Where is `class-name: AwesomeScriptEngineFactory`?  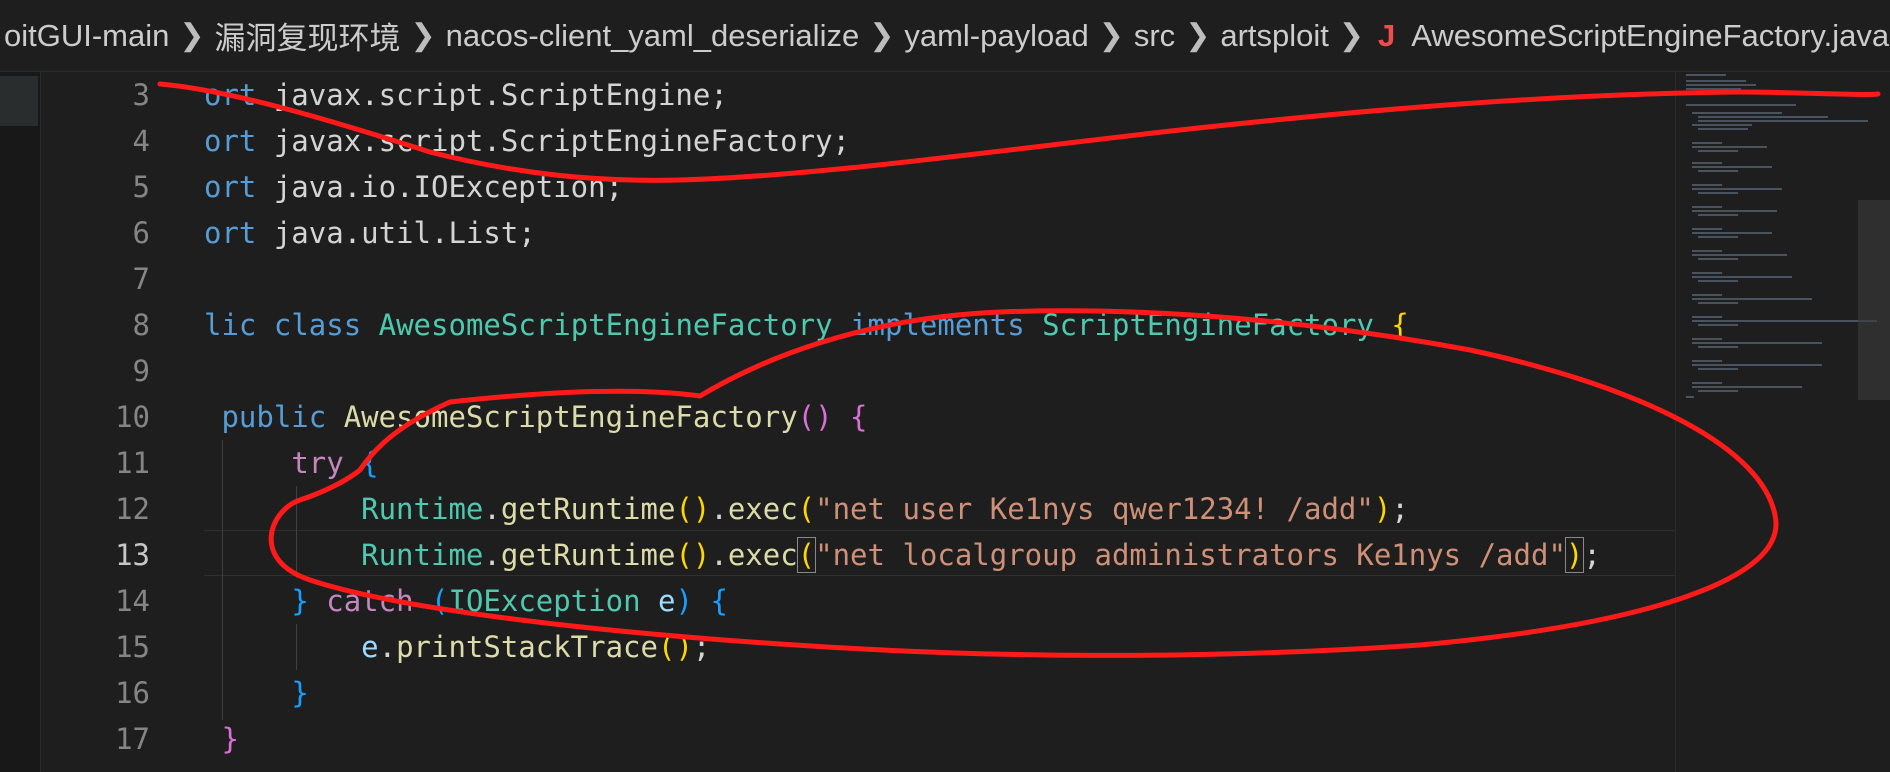
class-name: AwesomeScriptEngineFactory is located at coordinates (605, 325).